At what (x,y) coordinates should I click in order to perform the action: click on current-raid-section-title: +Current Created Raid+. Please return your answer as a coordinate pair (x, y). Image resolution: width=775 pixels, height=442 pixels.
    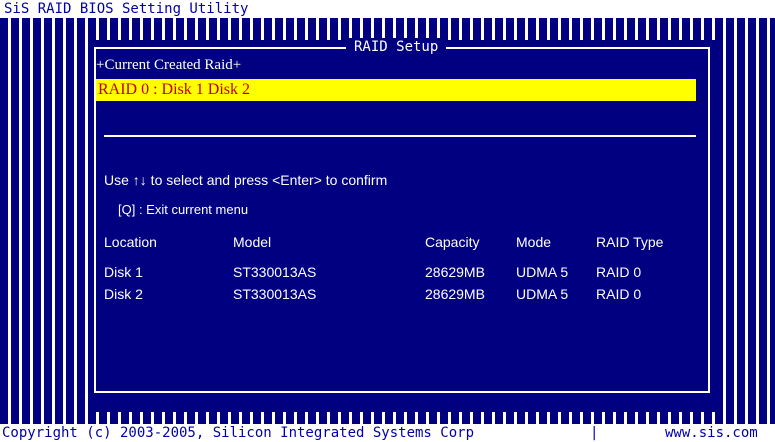
    Looking at the image, I should click on (168, 65).